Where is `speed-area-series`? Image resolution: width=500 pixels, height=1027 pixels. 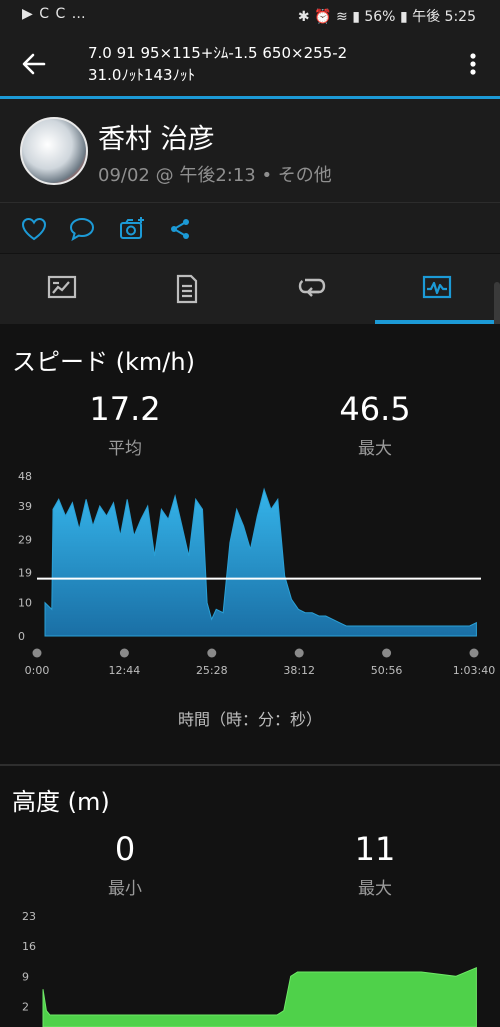 speed-area-series is located at coordinates (260, 562).